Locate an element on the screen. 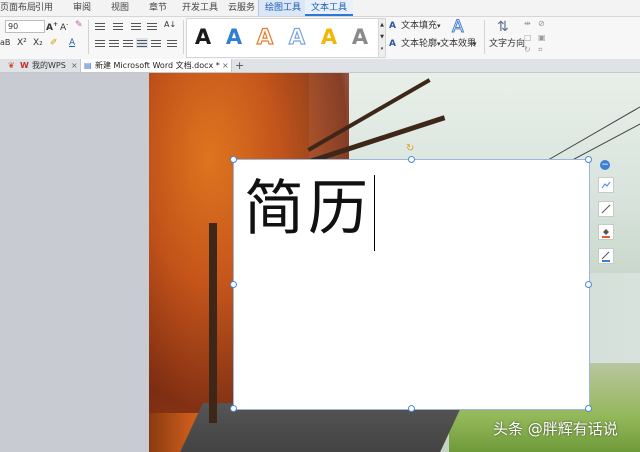 Image resolution: width=640 pixels, height=452 pixels. wrap-tool-icon: ⌗ is located at coordinates (540, 50).